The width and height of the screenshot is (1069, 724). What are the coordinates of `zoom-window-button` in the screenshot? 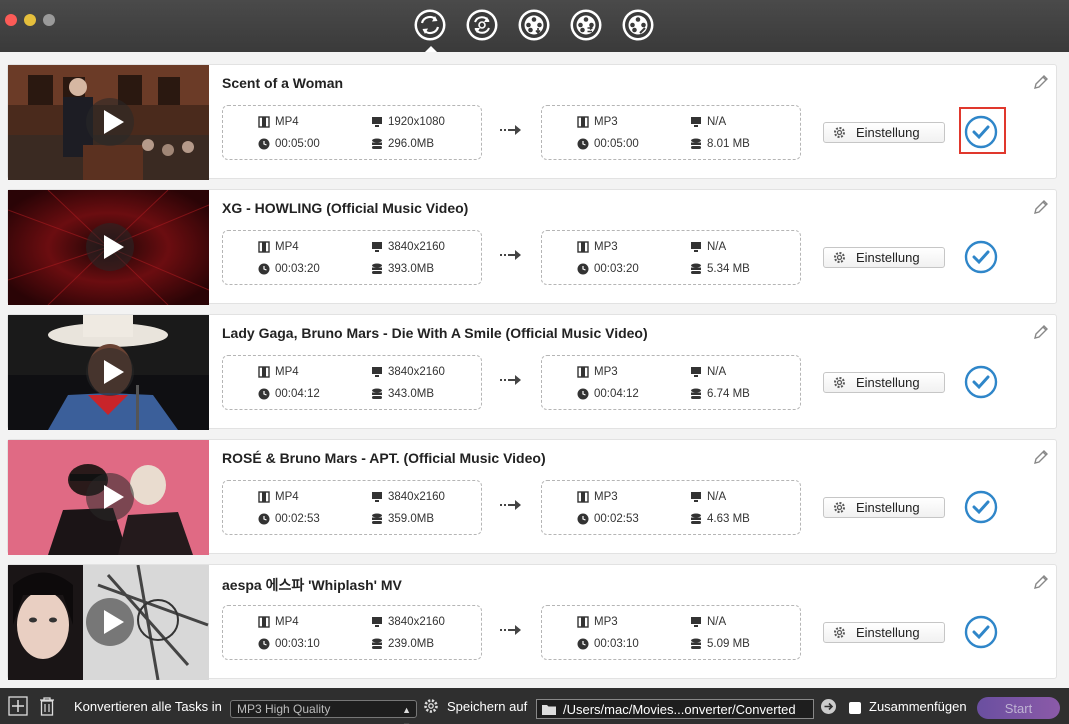 It's located at (49, 20).